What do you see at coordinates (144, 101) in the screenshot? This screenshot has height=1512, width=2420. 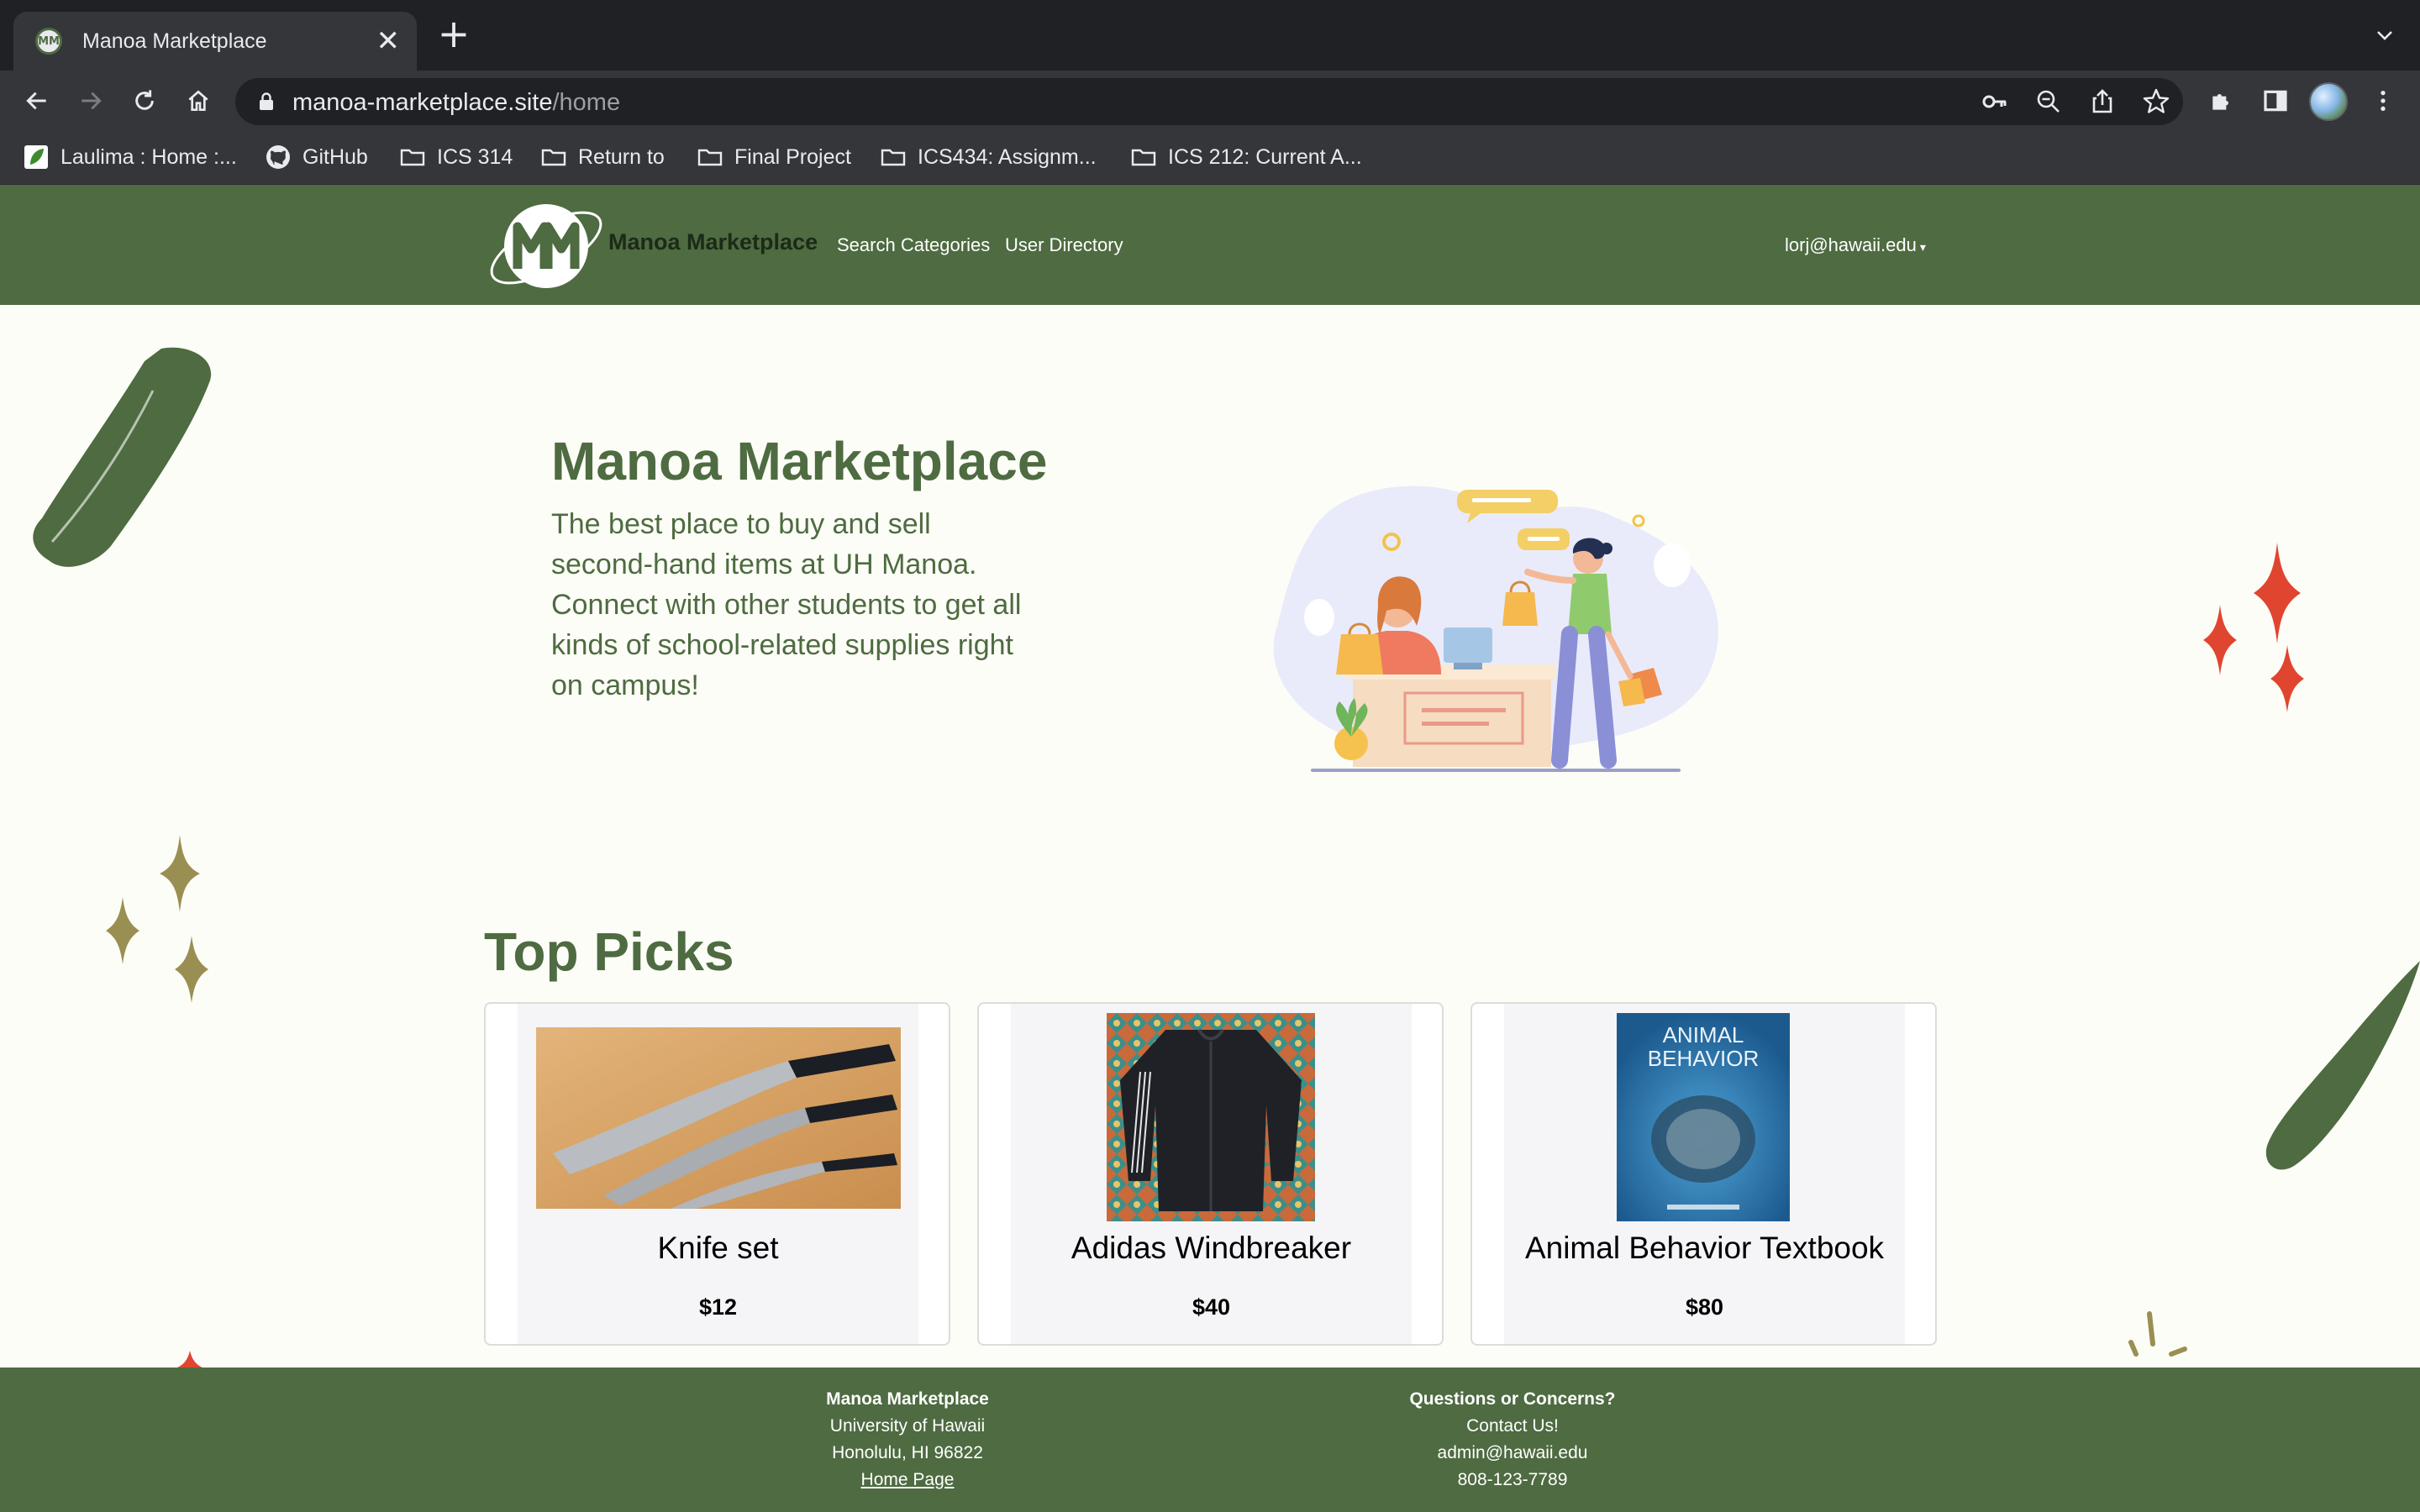 I see `reload-icon` at bounding box center [144, 101].